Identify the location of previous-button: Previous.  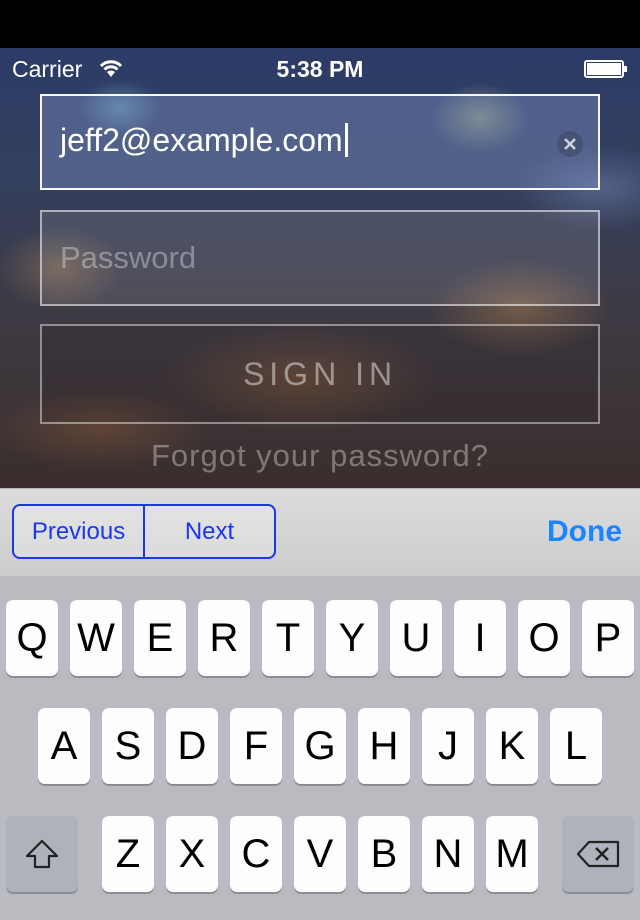
(78, 531).